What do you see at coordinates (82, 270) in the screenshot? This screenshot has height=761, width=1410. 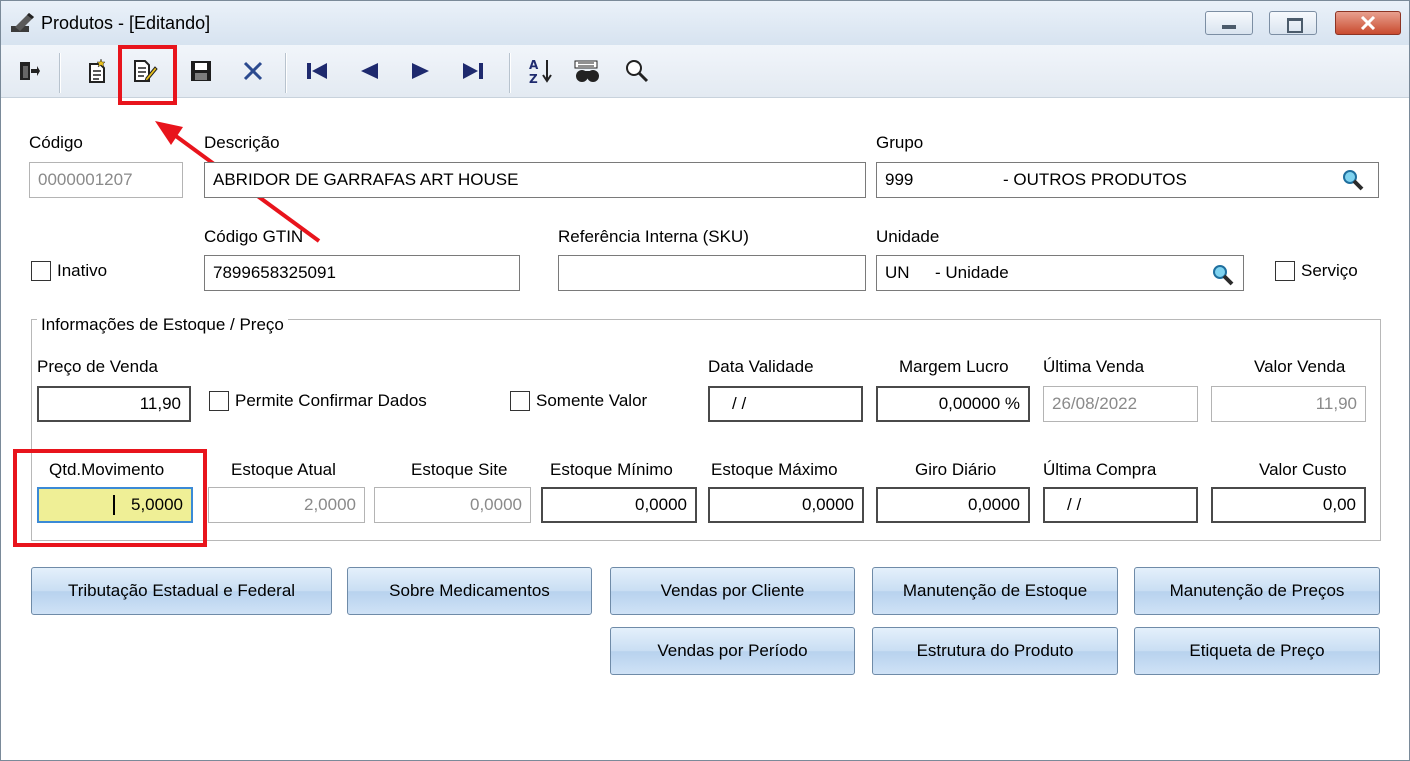 I see `inativo-label: Inativo` at bounding box center [82, 270].